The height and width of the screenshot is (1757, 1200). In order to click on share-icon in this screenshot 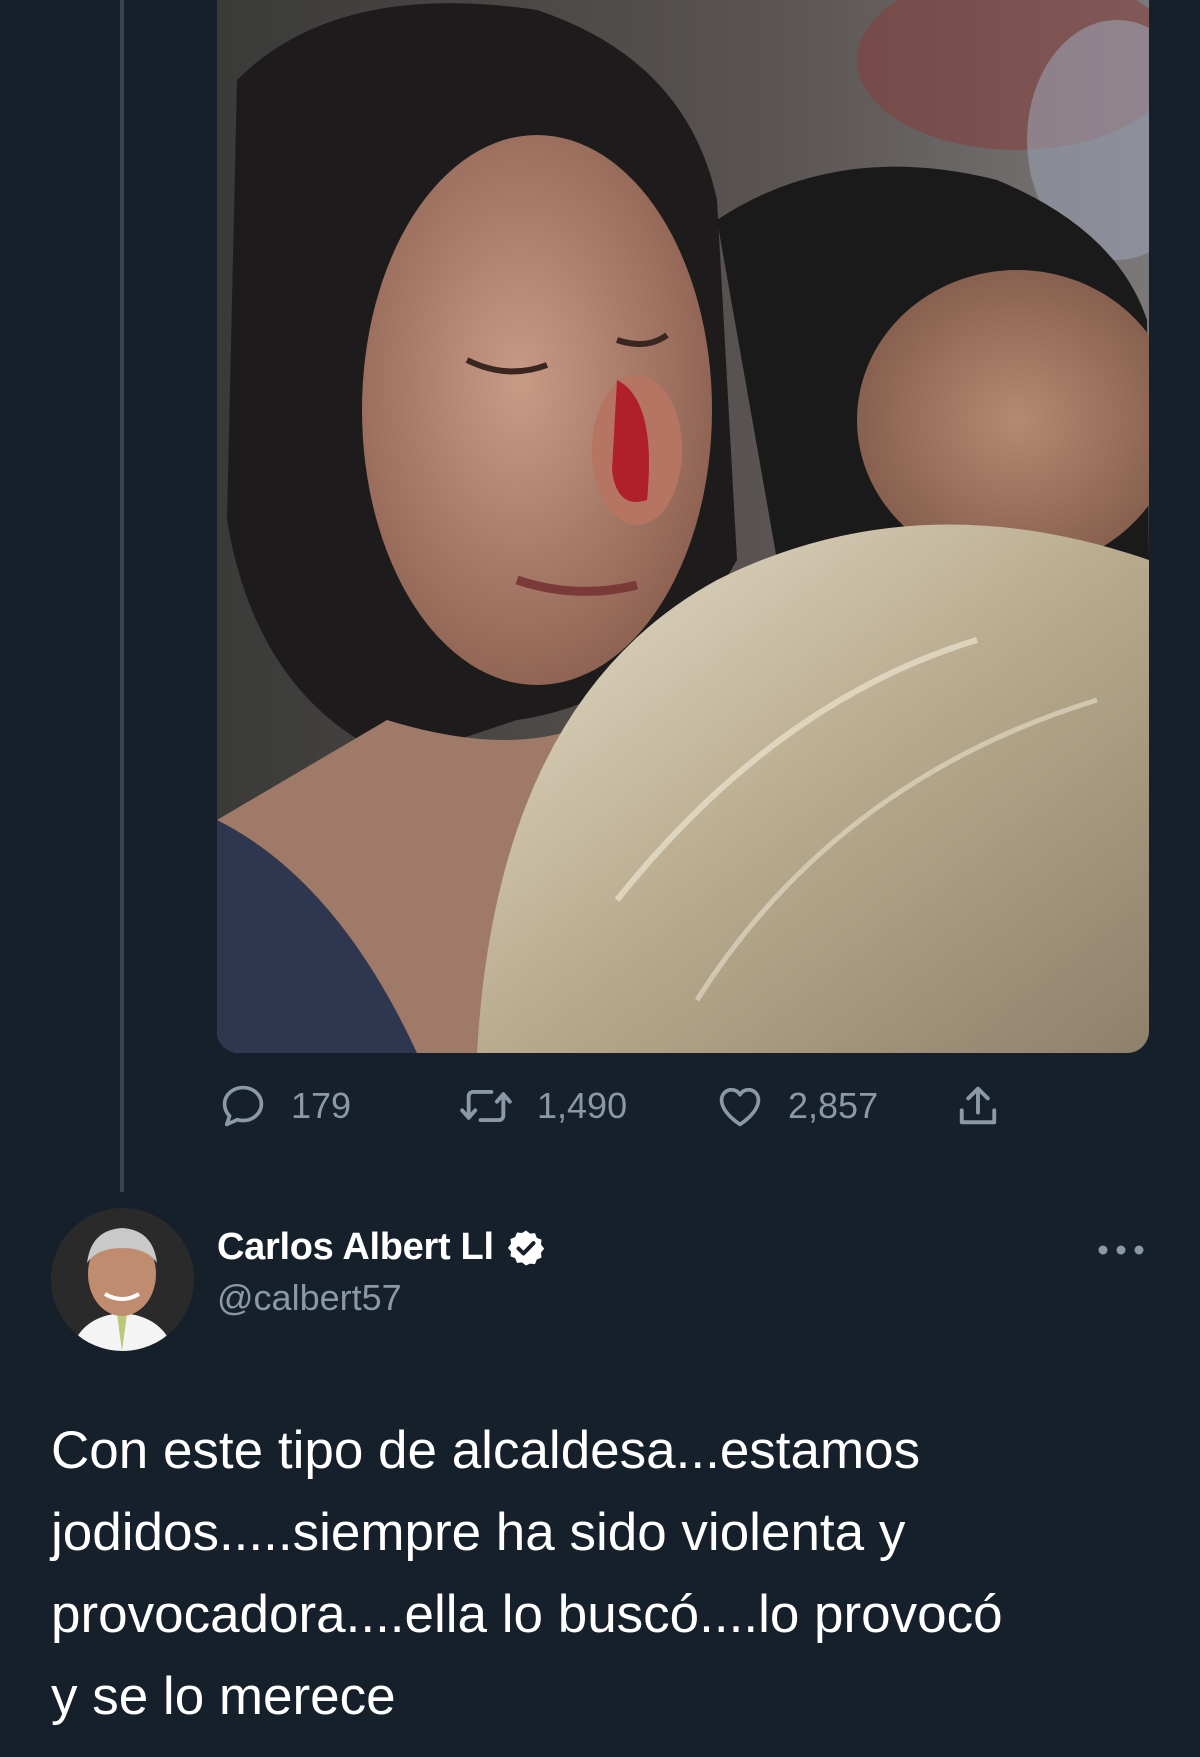, I will do `click(978, 1105)`.